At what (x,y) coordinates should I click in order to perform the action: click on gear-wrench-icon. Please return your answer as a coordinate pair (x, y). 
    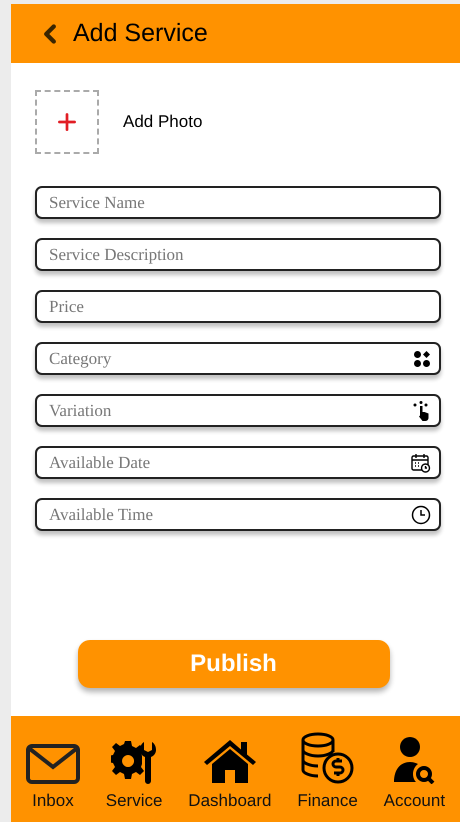
    Looking at the image, I should click on (134, 761).